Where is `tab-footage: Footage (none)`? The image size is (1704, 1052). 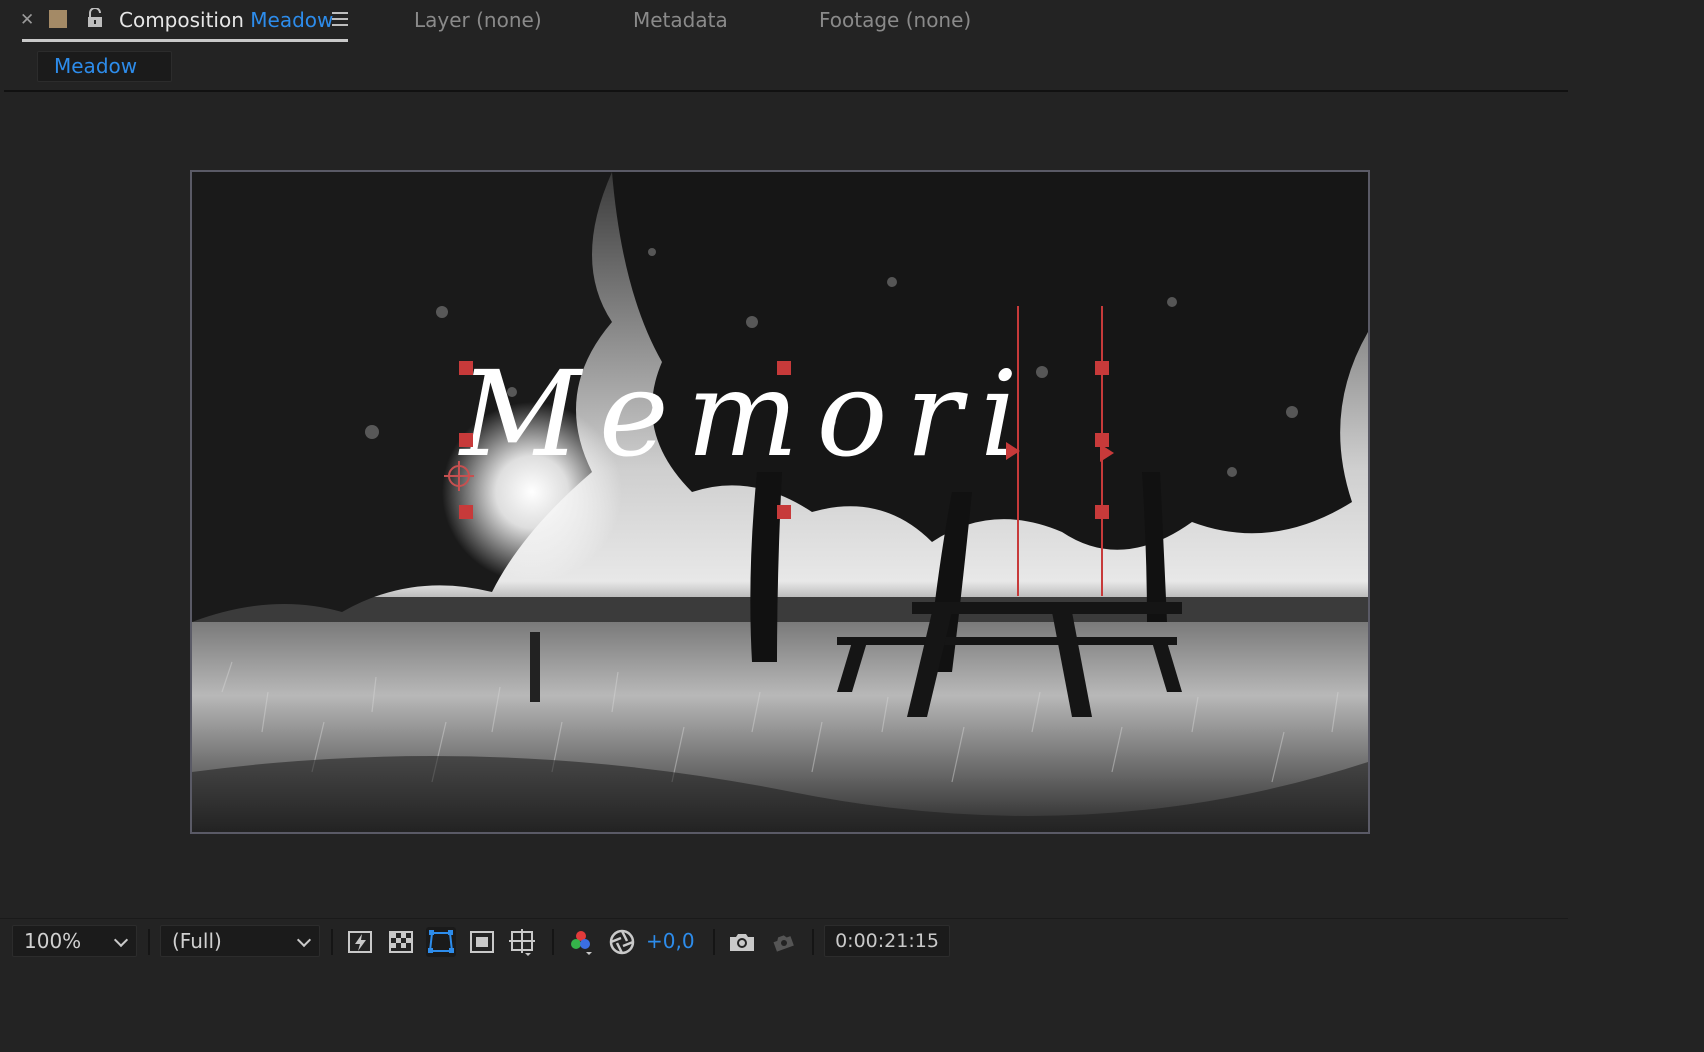 tab-footage: Footage (none) is located at coordinates (895, 20).